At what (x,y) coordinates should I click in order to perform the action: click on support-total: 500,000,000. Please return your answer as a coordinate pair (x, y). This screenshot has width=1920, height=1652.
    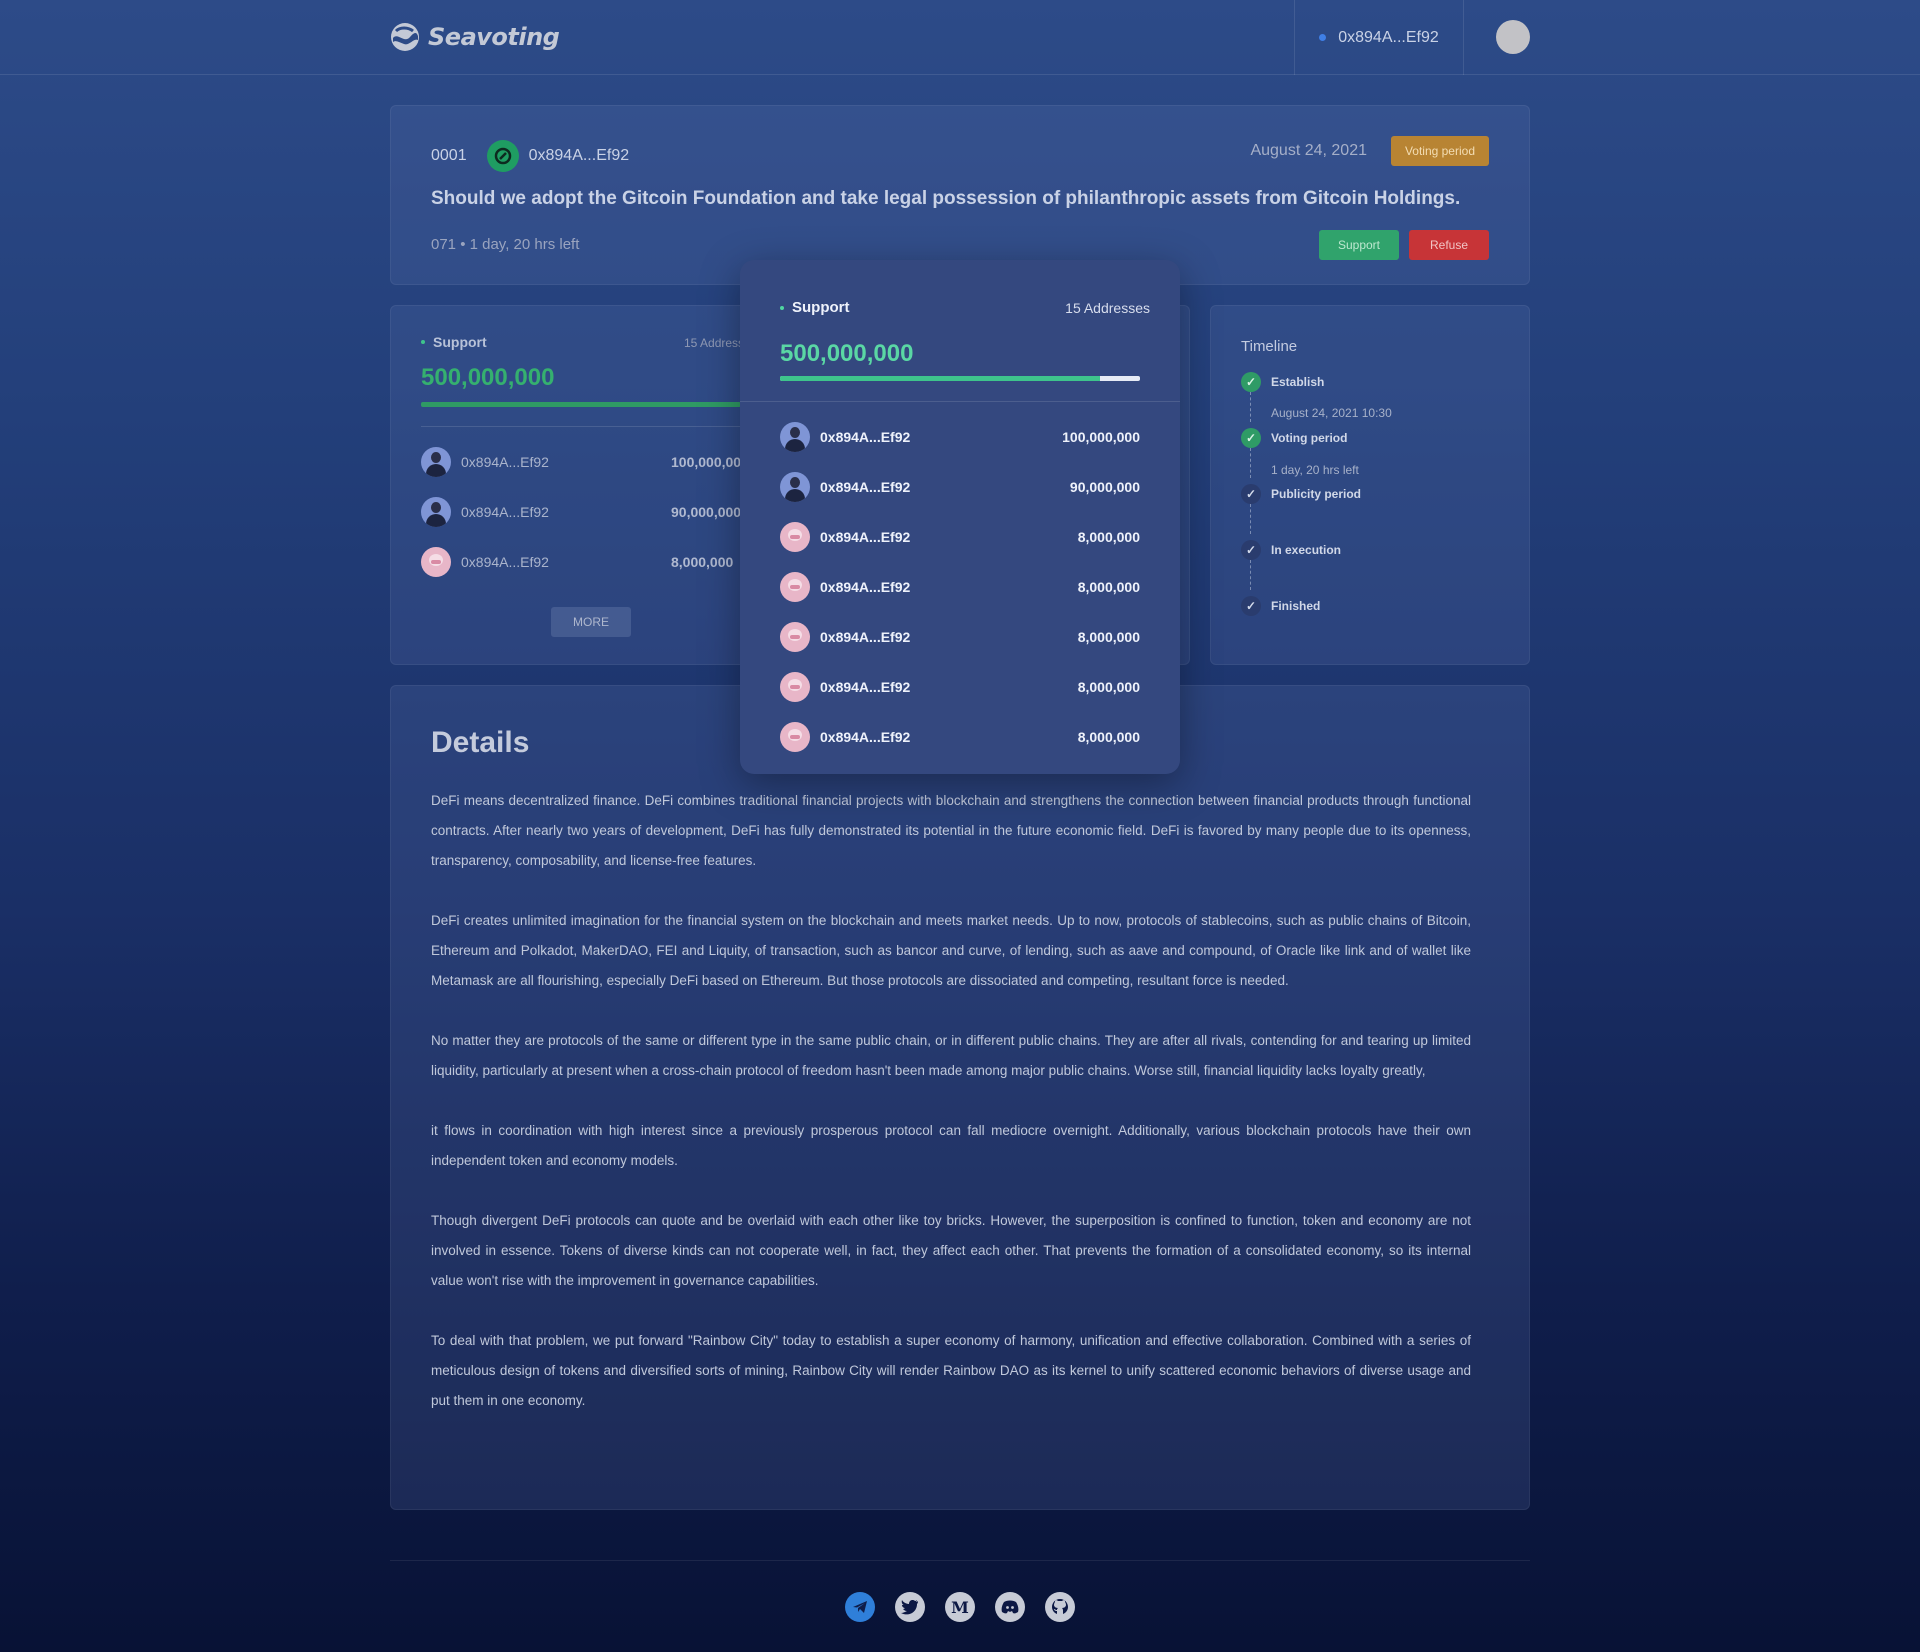
    Looking at the image, I should click on (488, 377).